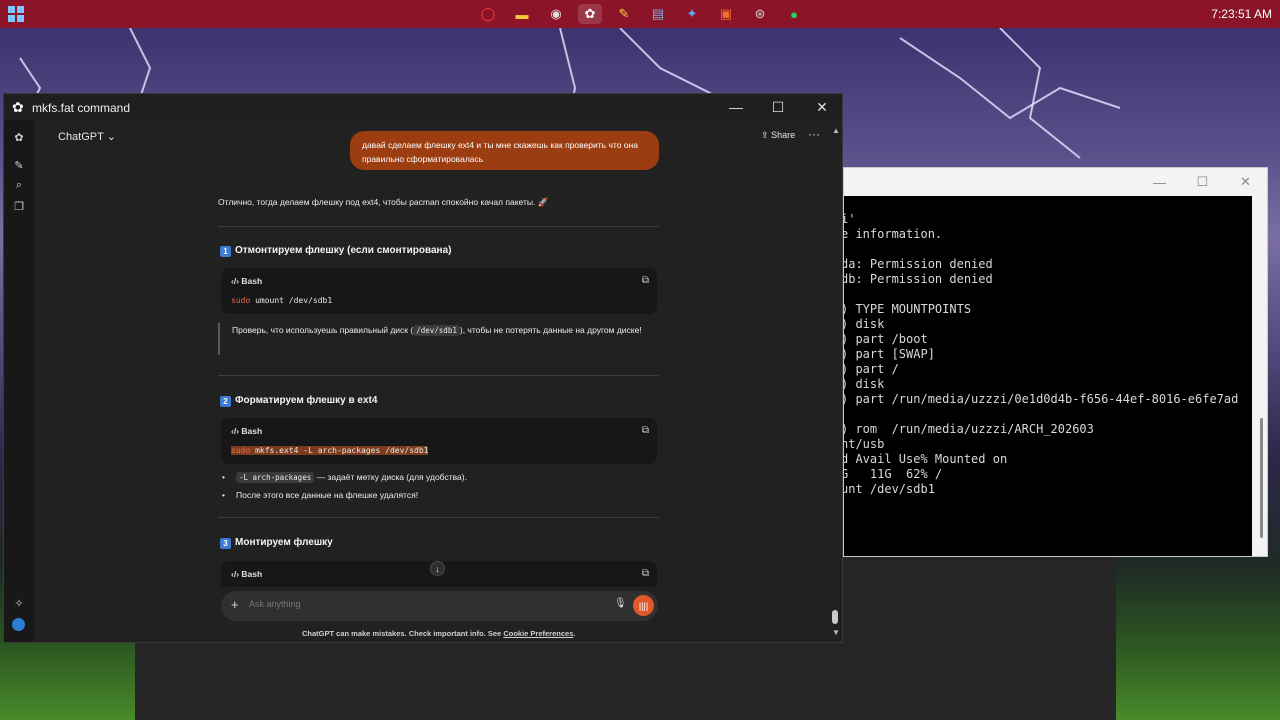  I want to click on file-explorer-icon: ▬, so click(522, 14).